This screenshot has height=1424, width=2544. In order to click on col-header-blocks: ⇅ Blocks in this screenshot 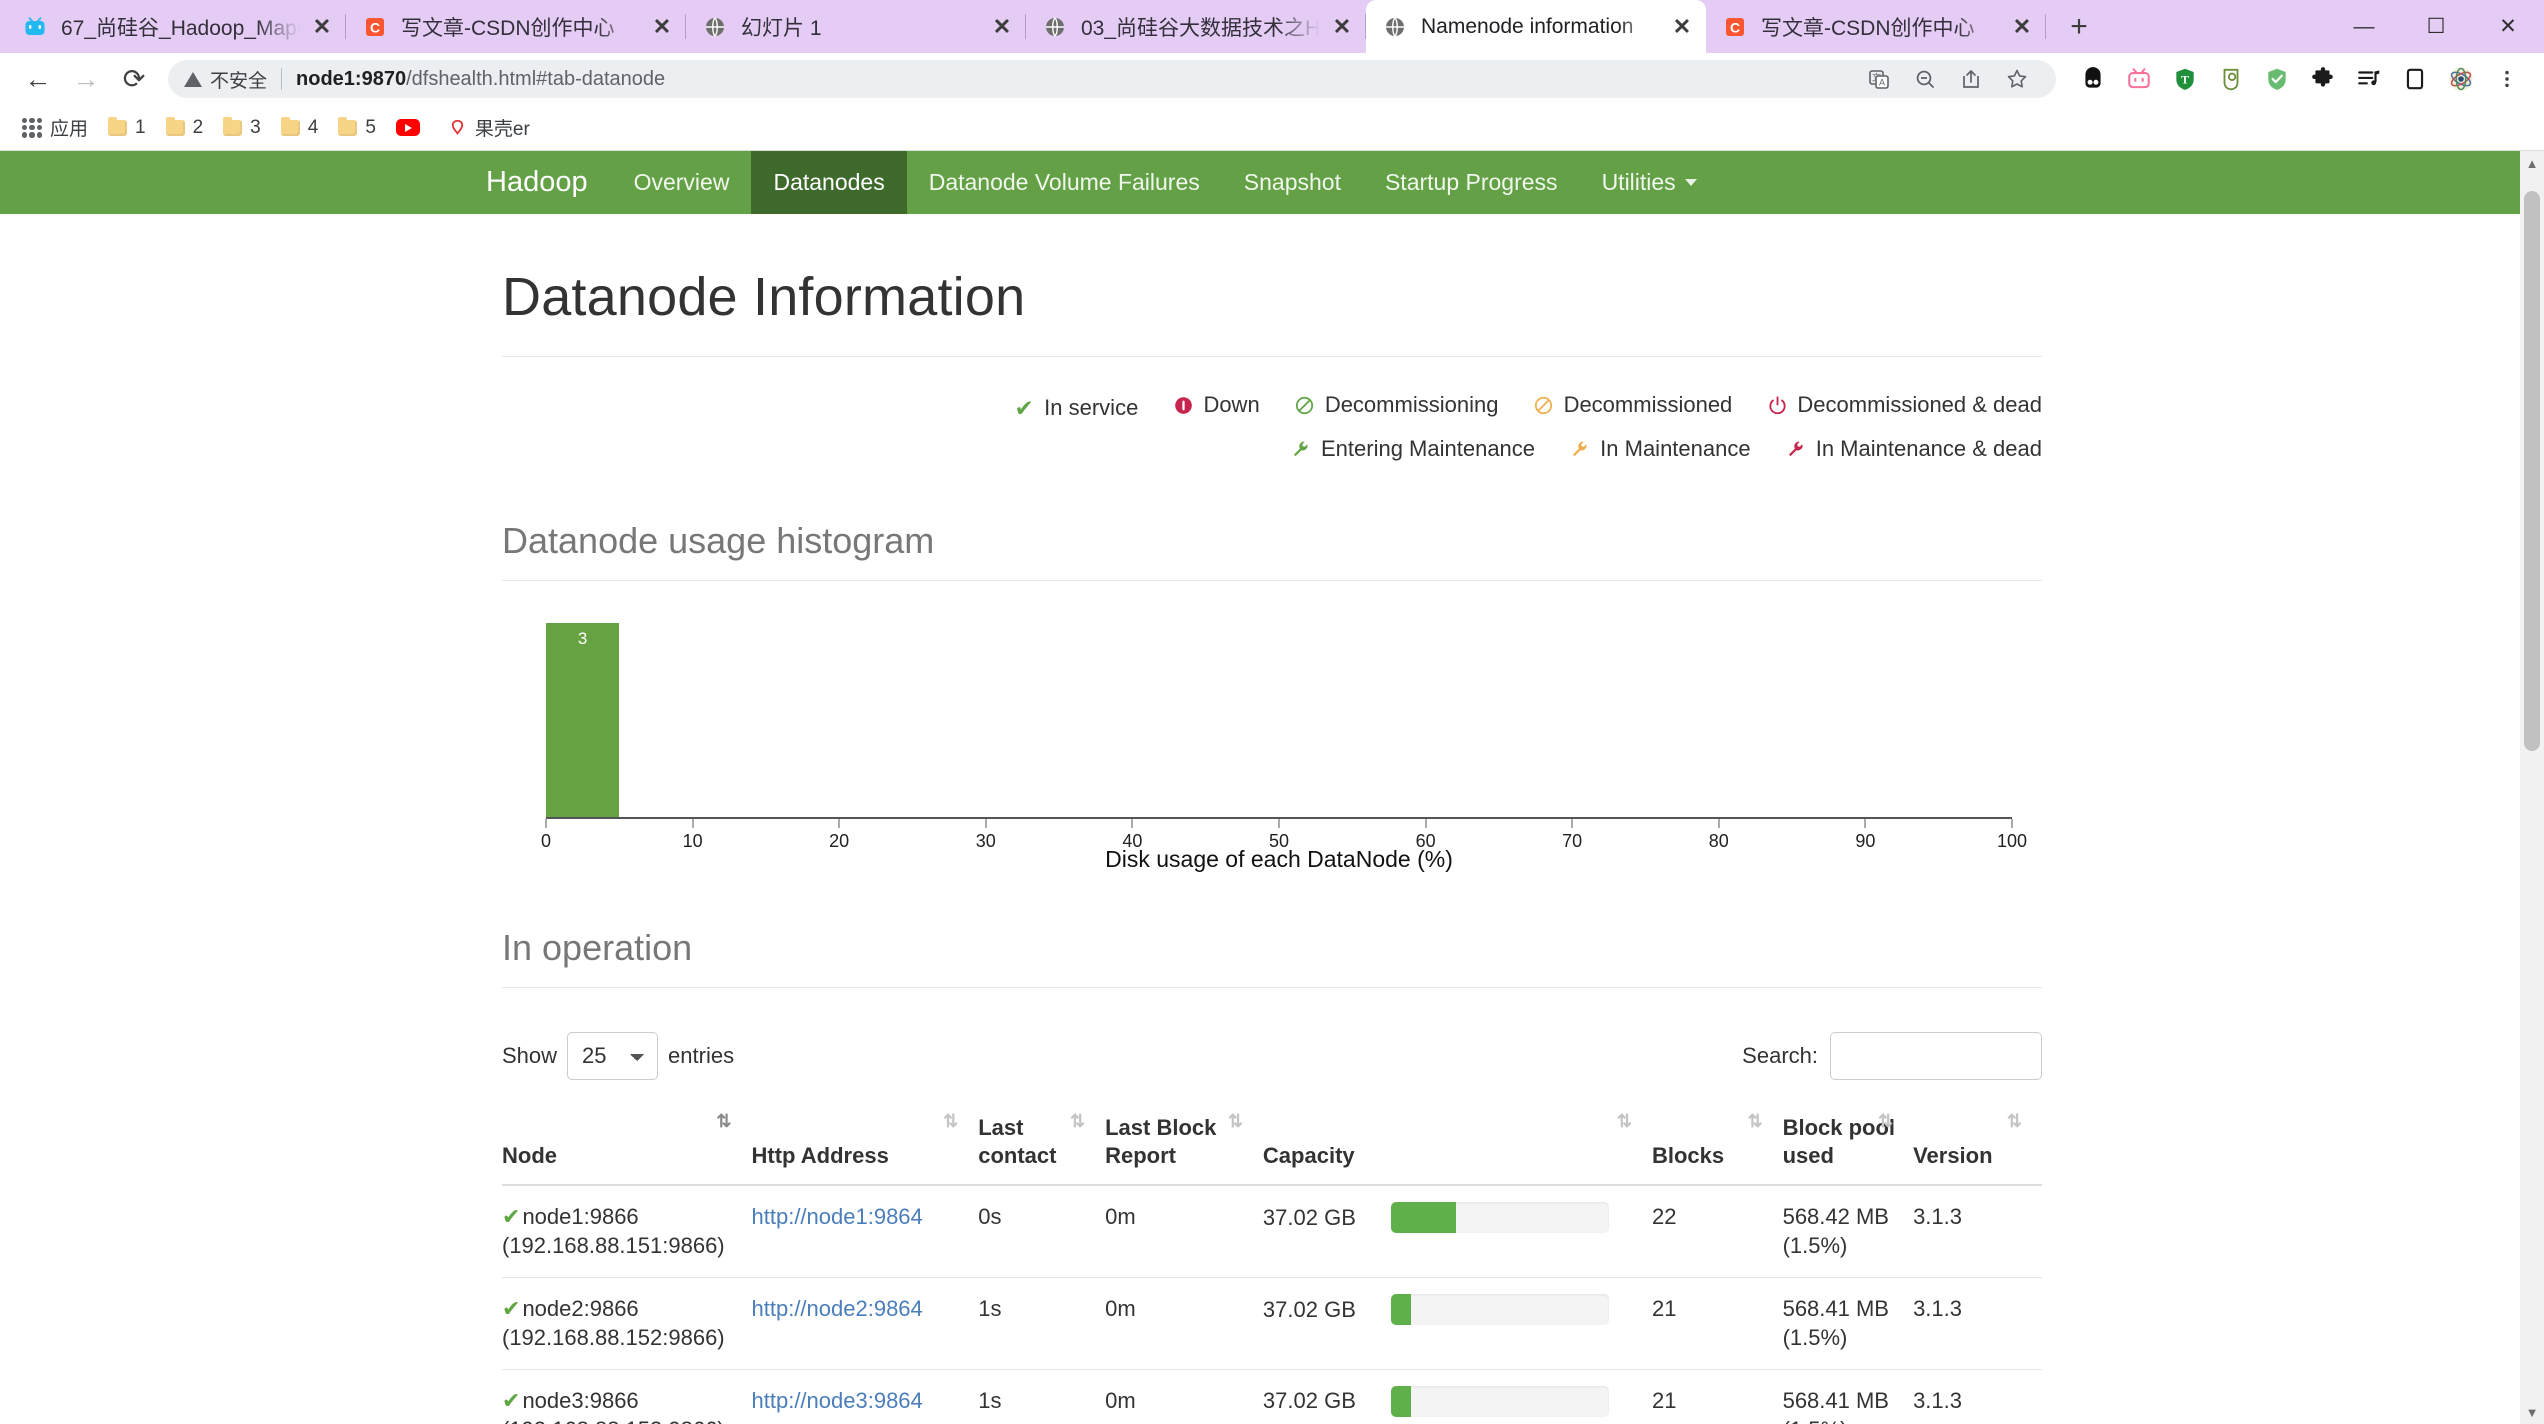, I will do `click(1717, 1142)`.